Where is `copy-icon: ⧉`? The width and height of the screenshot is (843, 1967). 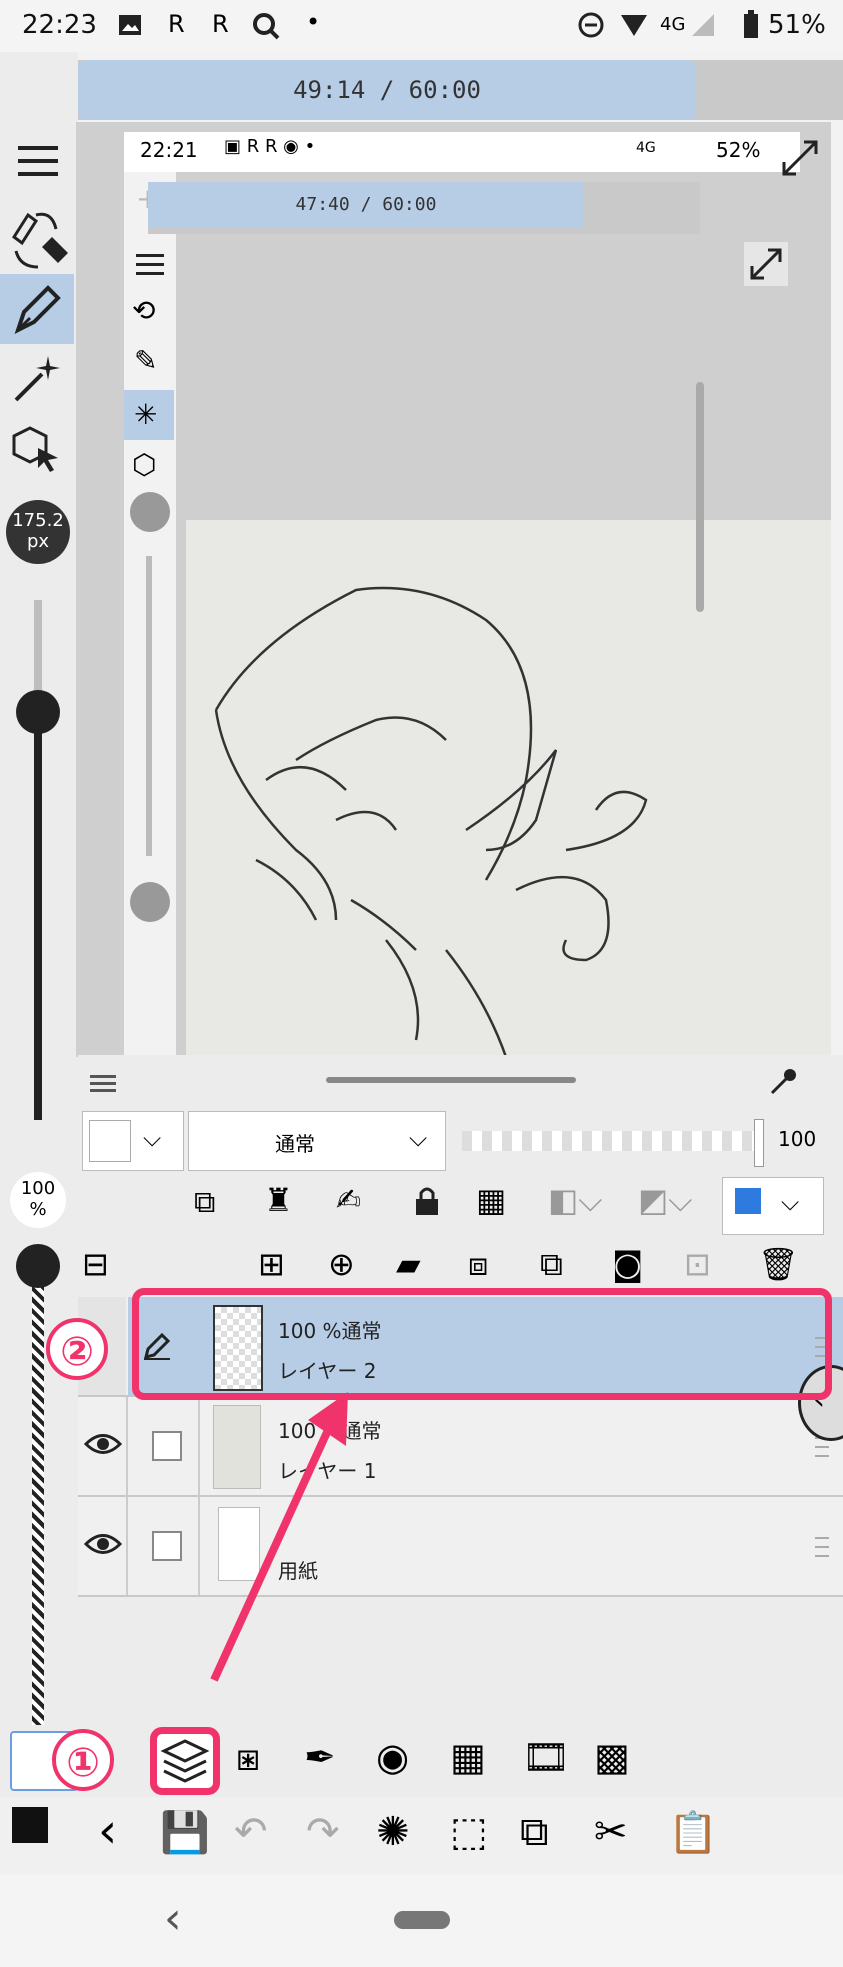
copy-icon: ⧉ is located at coordinates (545, 1834).